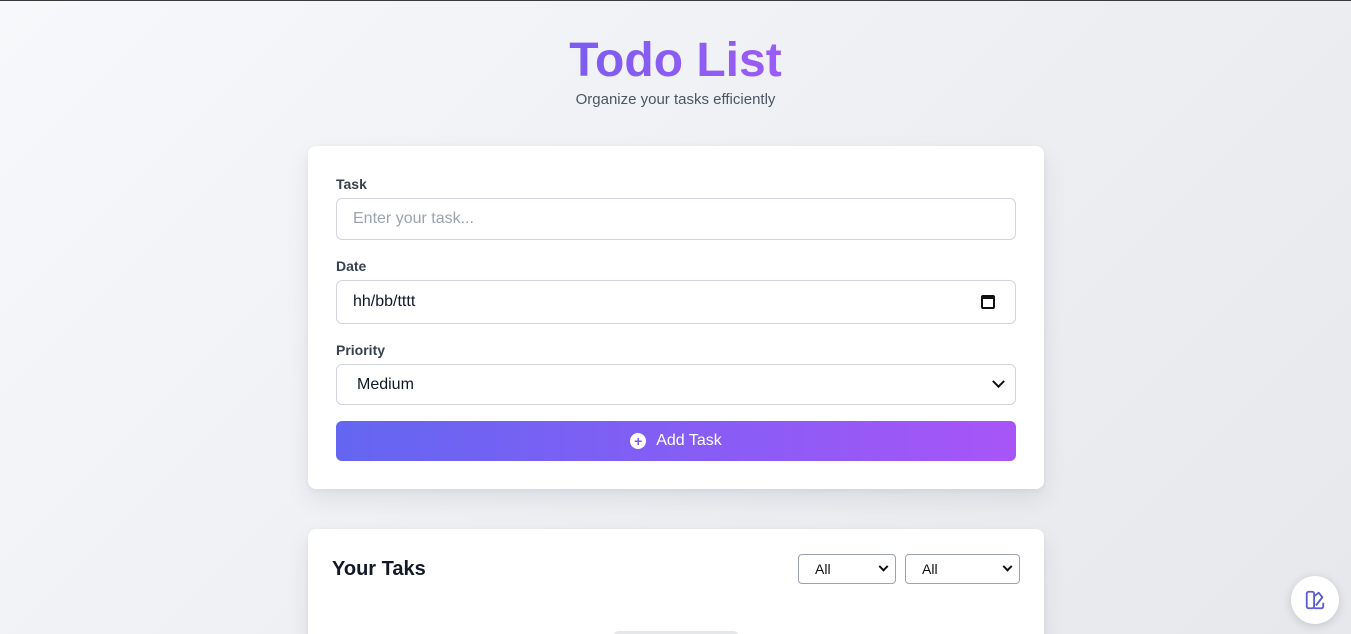 This screenshot has width=1351, height=634. I want to click on date-value: hh/bb/tttt, so click(384, 301).